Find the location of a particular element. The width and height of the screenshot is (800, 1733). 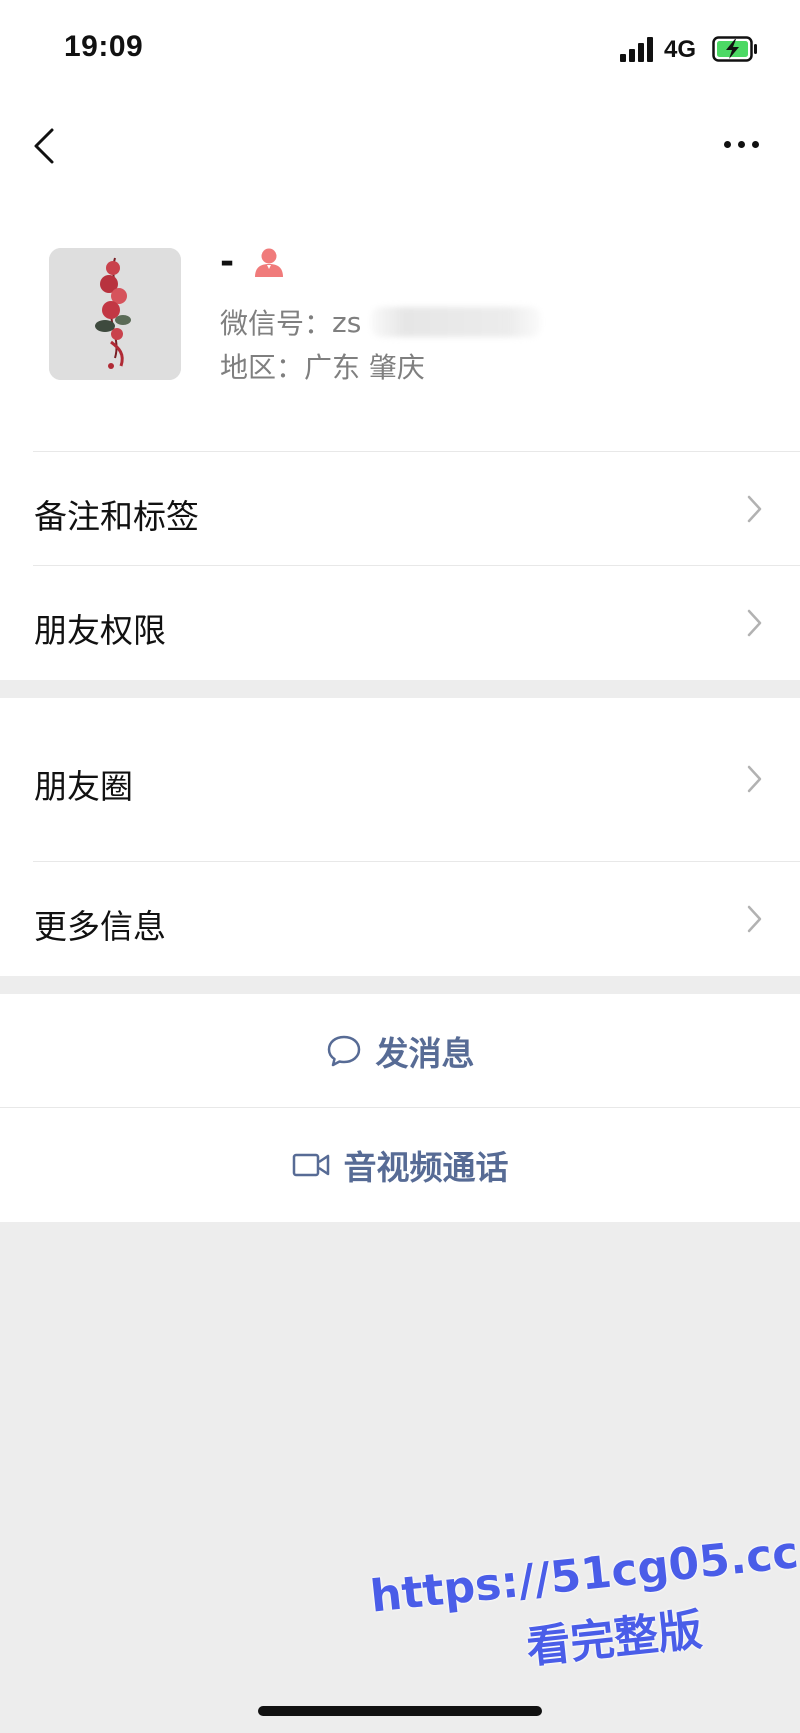

avatar-flower-image is located at coordinates (115, 314).